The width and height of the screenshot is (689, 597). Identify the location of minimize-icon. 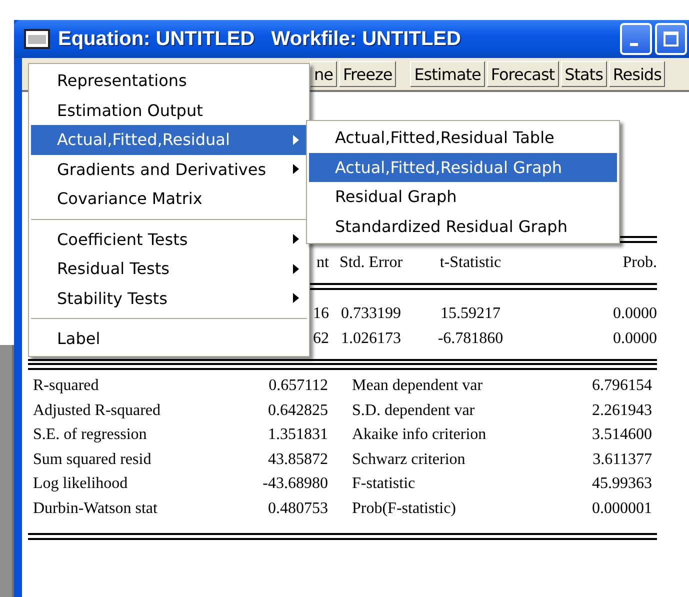
(634, 44).